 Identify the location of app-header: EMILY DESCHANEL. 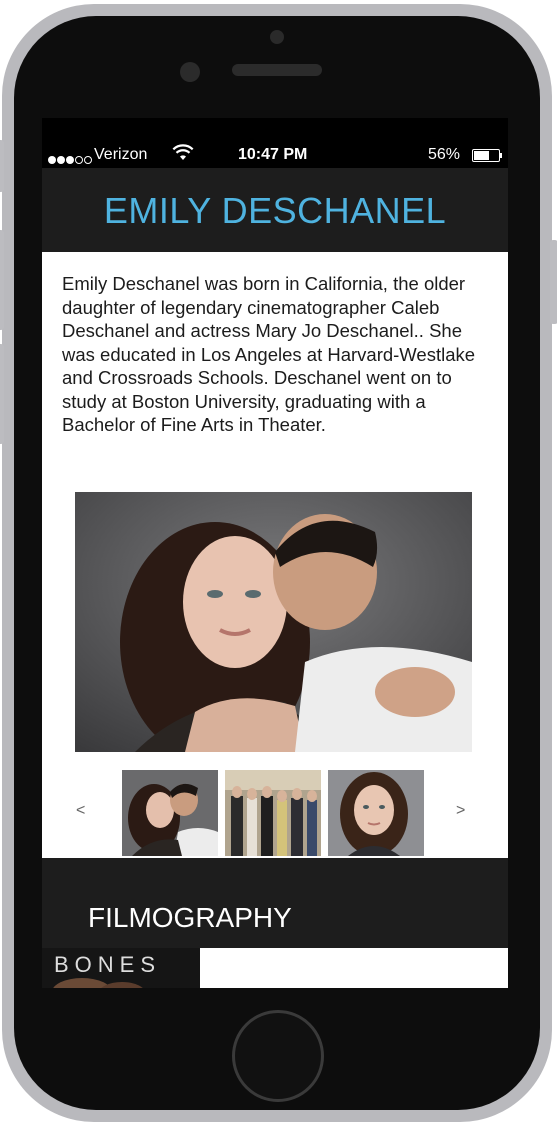
(275, 210).